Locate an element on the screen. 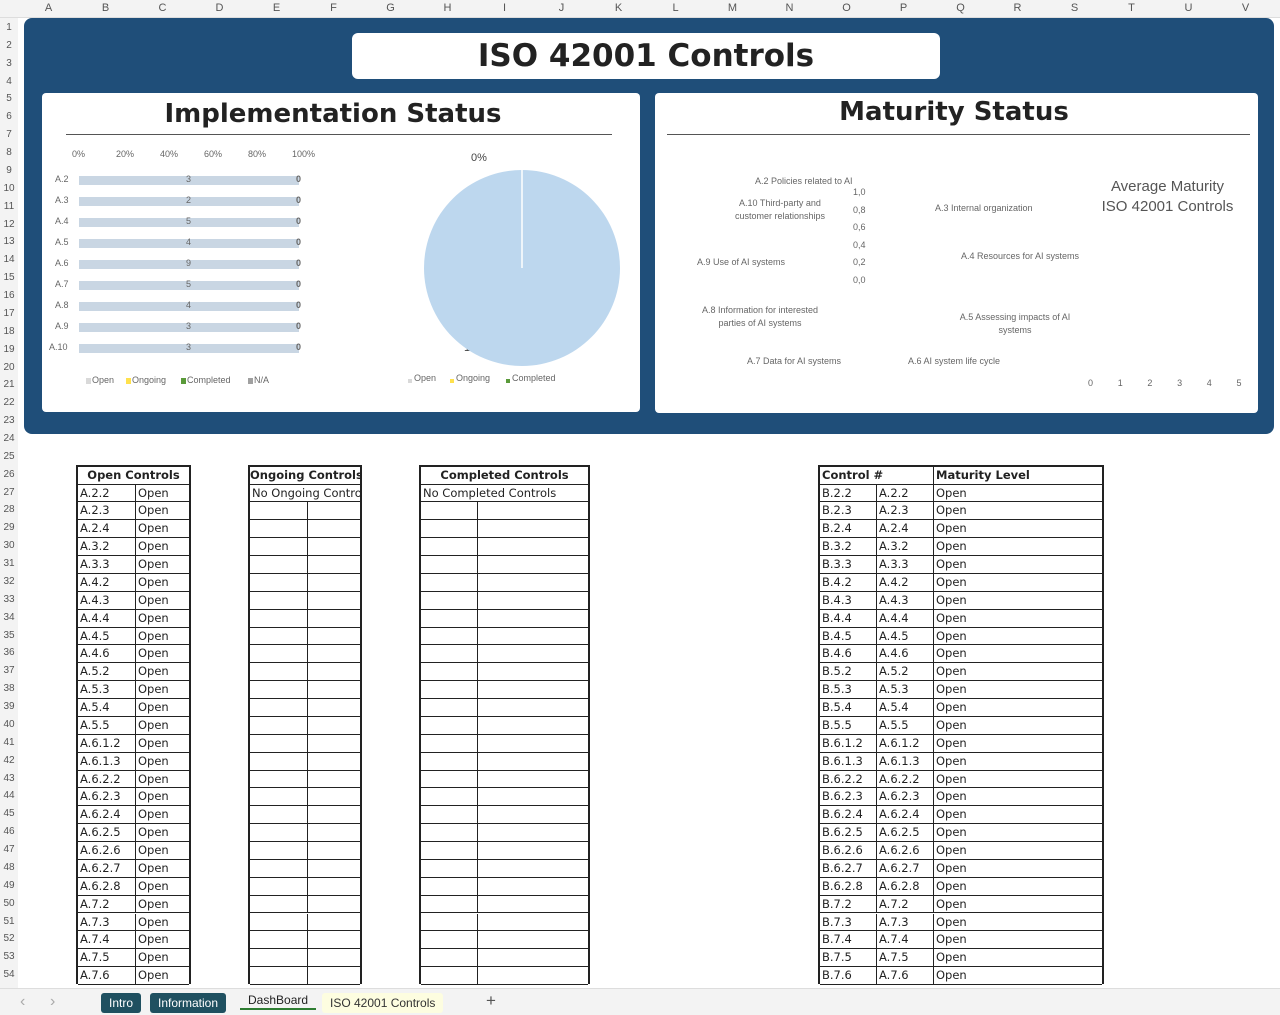  table-cell: B.4.5 is located at coordinates (848, 636).